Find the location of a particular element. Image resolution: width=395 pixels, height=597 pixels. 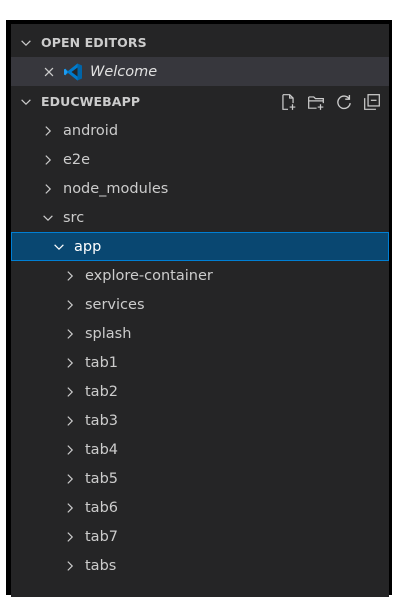

tree-item-label: tabs is located at coordinates (101, 565).